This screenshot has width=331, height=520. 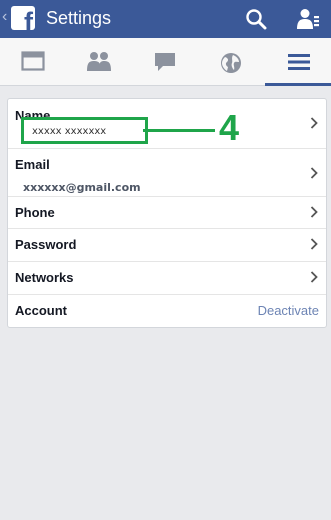 I want to click on tab-friends, so click(x=99, y=61).